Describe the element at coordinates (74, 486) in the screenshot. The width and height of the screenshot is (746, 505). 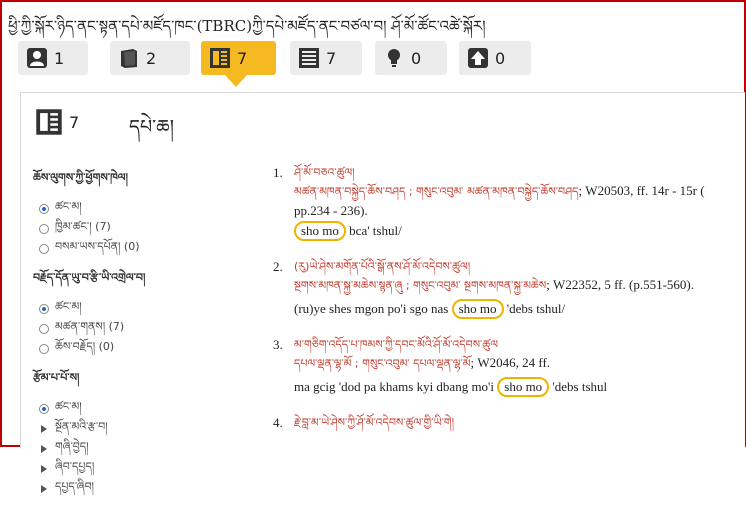
I see `facet-expander-label: དཔྱད་ཞིབ།` at that location.